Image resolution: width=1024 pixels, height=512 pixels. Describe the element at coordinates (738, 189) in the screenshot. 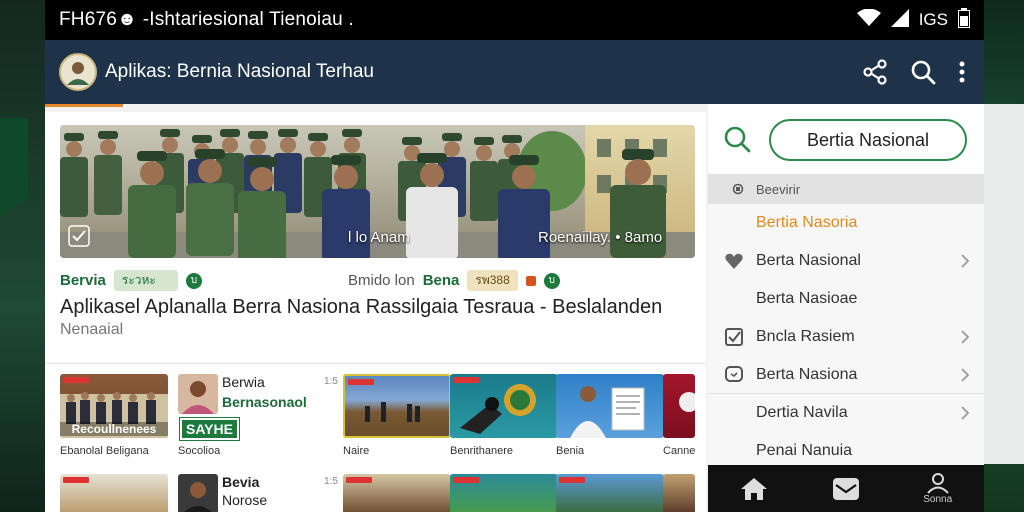

I see `refresh-icon` at that location.